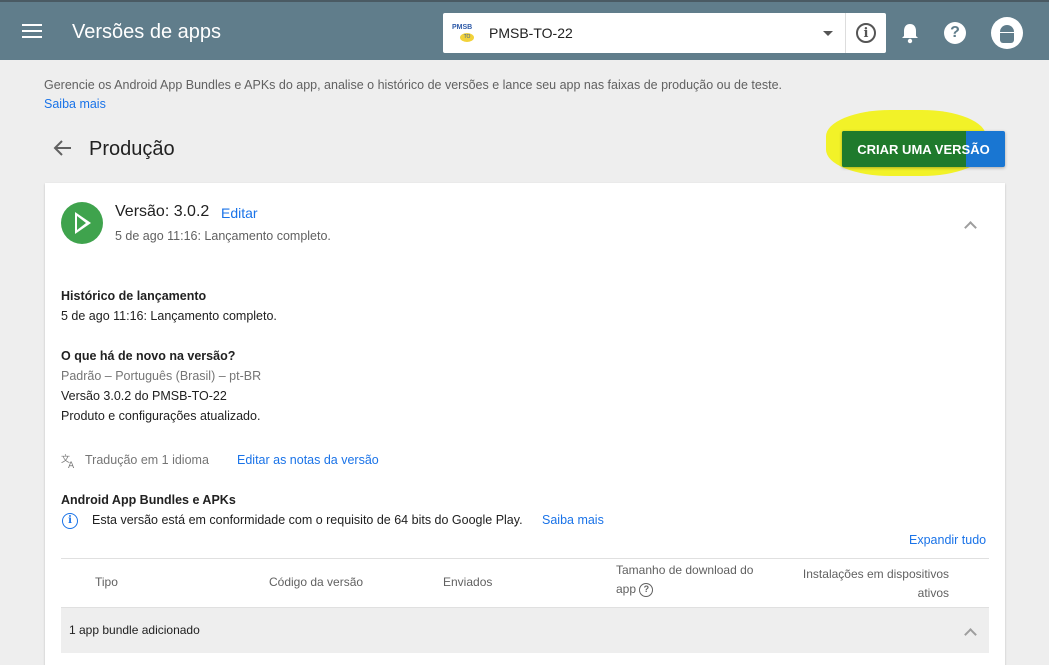 The width and height of the screenshot is (1049, 665). I want to click on notes-line: Versão 3.0.2 do PMSB-TO-22, so click(144, 396).